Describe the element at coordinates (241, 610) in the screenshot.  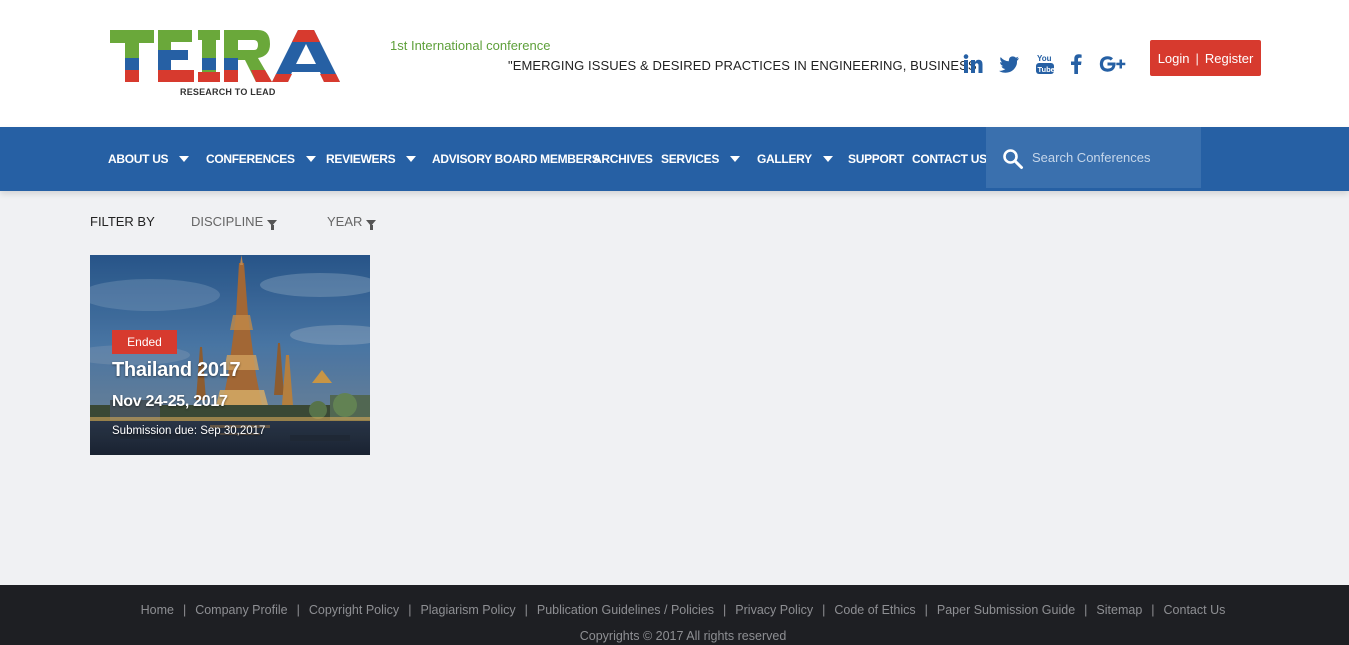
I see `footer-link-company-profile: Company Profile` at that location.